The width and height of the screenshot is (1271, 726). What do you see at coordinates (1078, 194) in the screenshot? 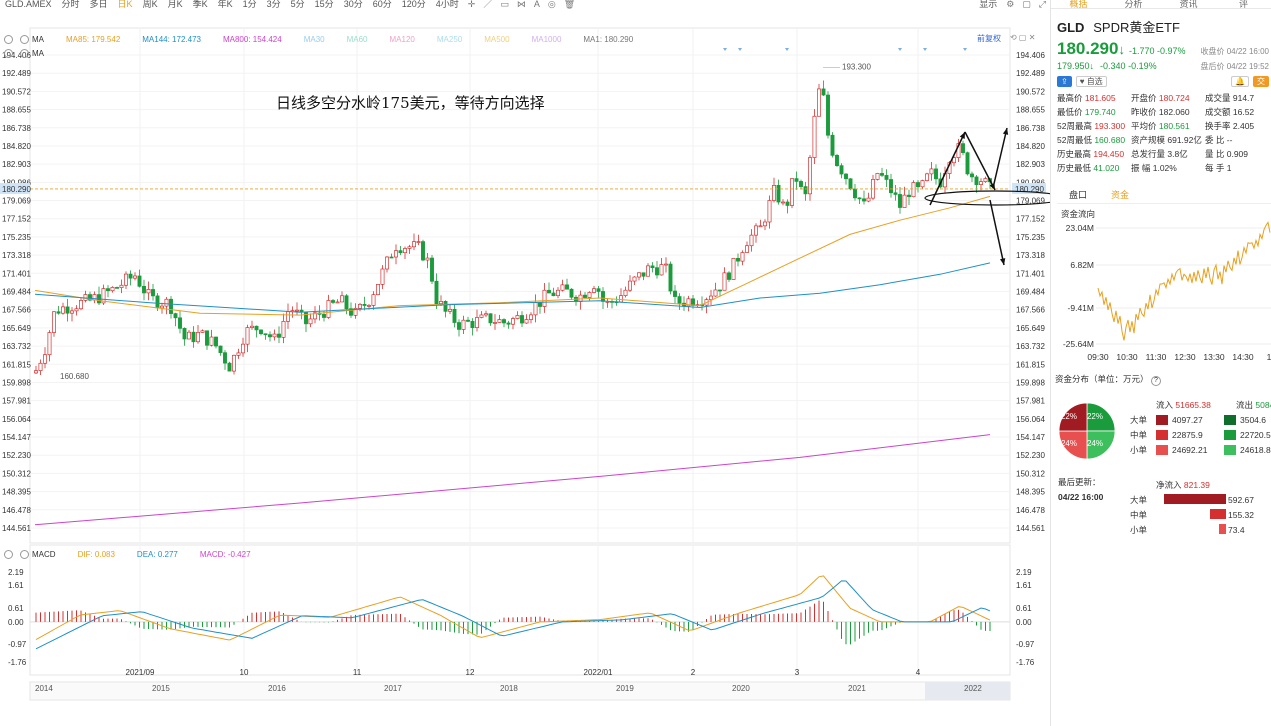
I see `sub-tab: 盘口` at bounding box center [1078, 194].